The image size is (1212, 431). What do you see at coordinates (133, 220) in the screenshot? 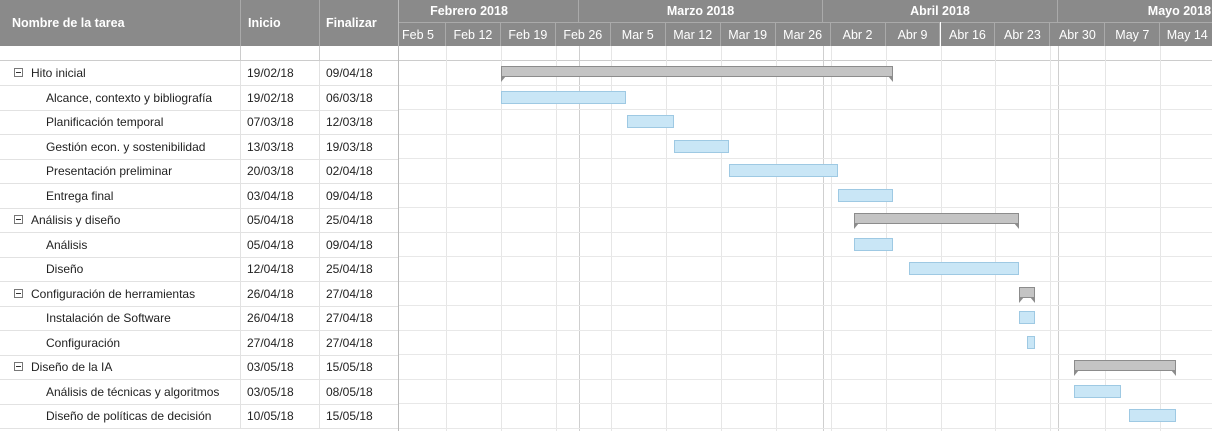
I see `task-name: Análisis y diseño` at bounding box center [133, 220].